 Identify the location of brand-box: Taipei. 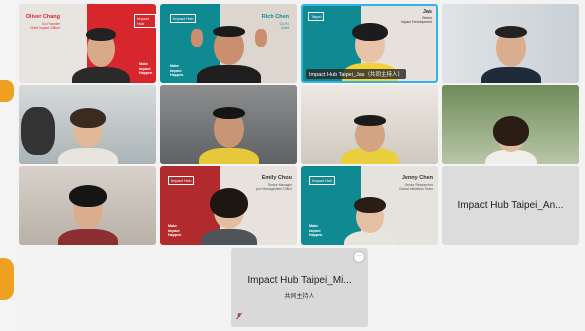
(316, 16).